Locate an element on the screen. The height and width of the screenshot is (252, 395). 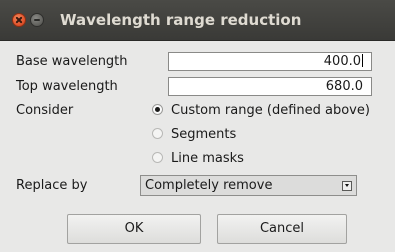
dropdown-arrow-icon is located at coordinates (347, 186).